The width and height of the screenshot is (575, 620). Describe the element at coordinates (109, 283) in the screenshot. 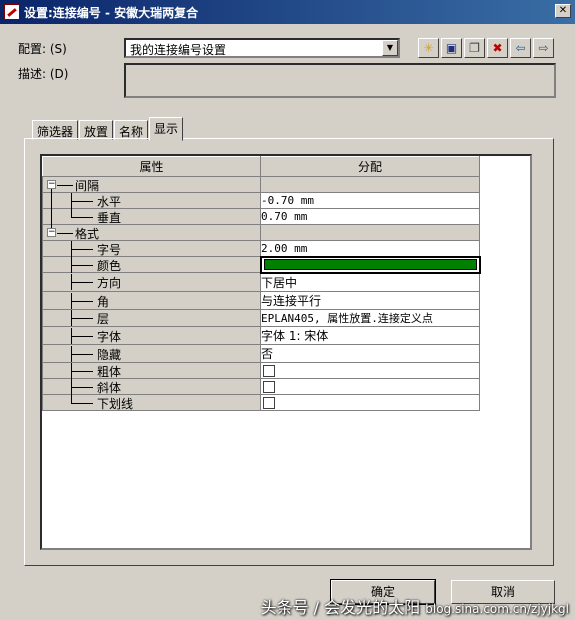

I see `prop-direction-label: 方向` at that location.